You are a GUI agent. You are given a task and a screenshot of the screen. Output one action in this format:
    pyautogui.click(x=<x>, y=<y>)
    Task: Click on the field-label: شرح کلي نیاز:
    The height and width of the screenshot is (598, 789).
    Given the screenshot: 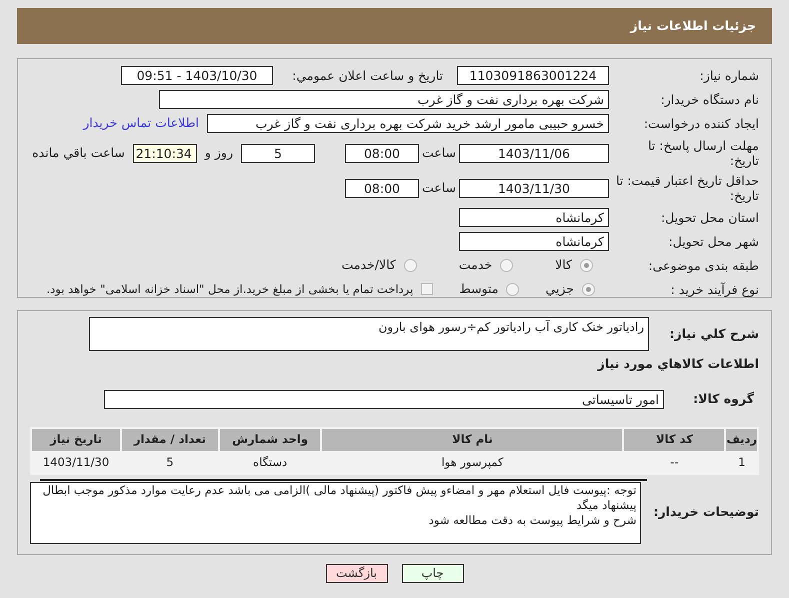 What is the action you would take?
    pyautogui.click(x=713, y=333)
    